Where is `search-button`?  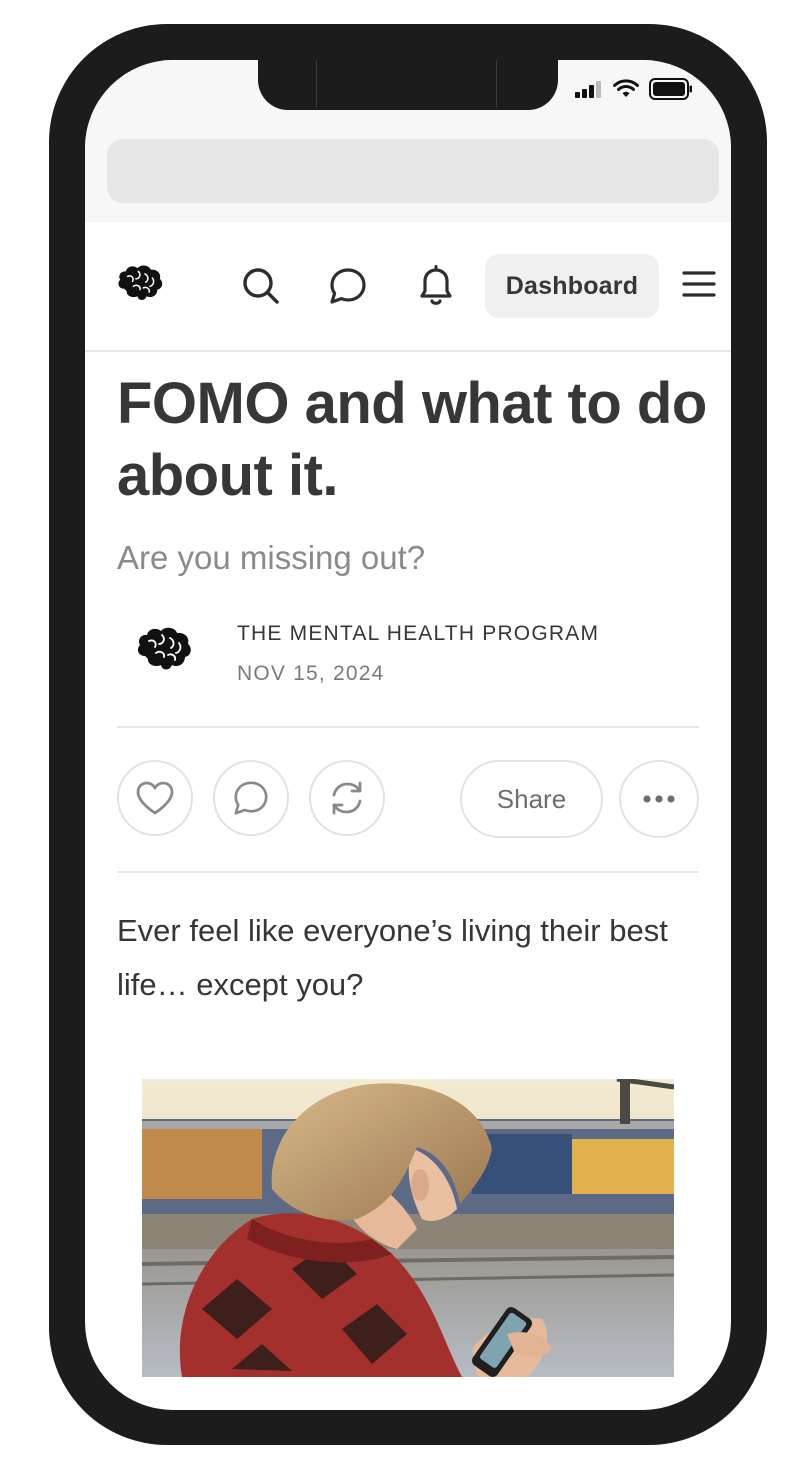
search-button is located at coordinates (261, 286).